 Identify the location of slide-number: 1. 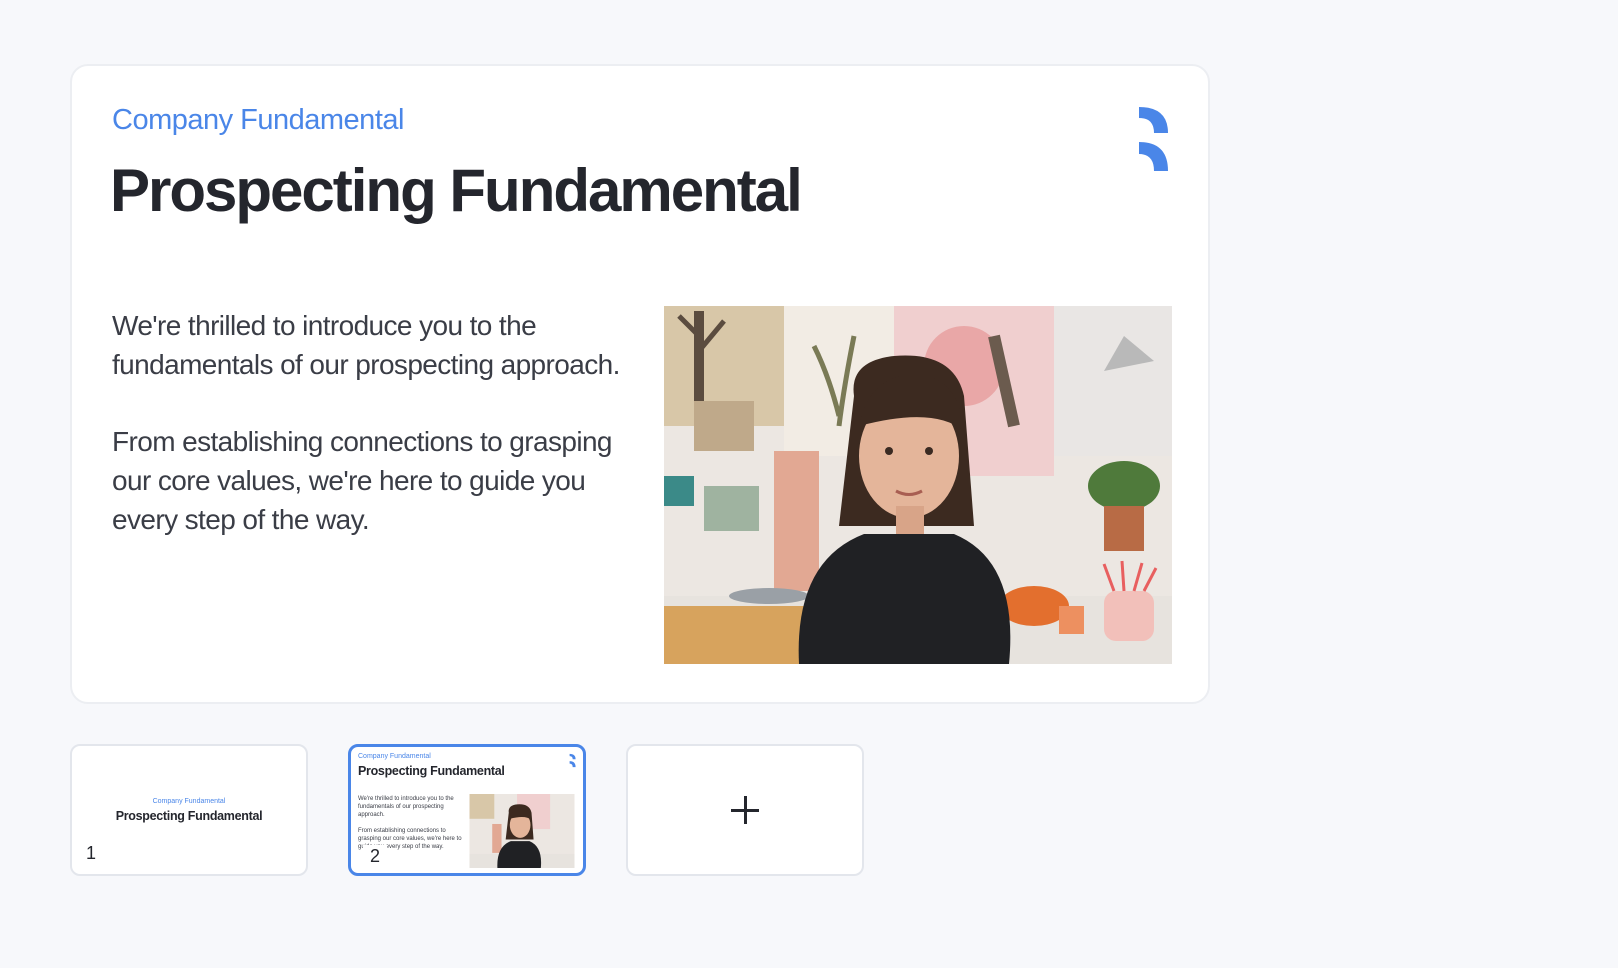
(91, 853).